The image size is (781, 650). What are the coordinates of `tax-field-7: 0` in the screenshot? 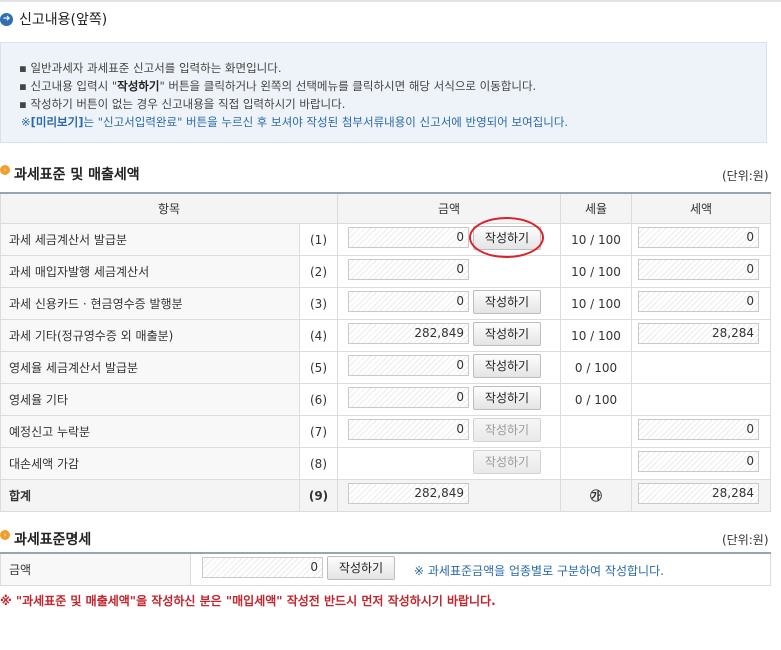 It's located at (698, 429).